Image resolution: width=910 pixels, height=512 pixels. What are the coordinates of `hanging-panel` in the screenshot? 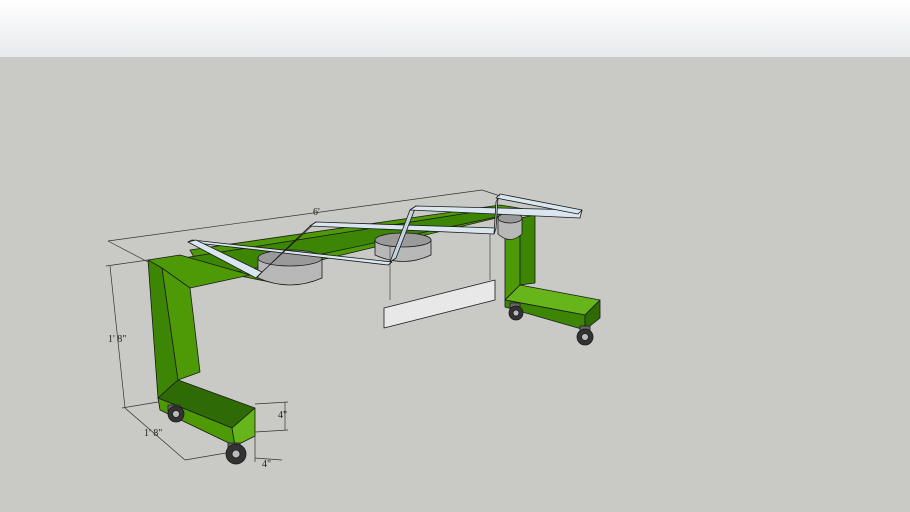 It's located at (439, 304).